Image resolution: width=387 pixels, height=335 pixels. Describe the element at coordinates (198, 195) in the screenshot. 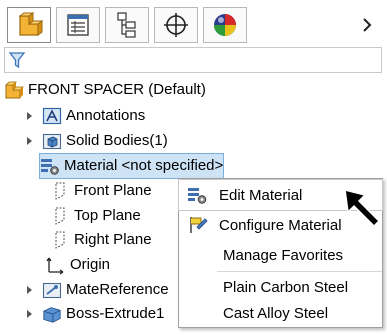

I see `edit-material-icon` at that location.